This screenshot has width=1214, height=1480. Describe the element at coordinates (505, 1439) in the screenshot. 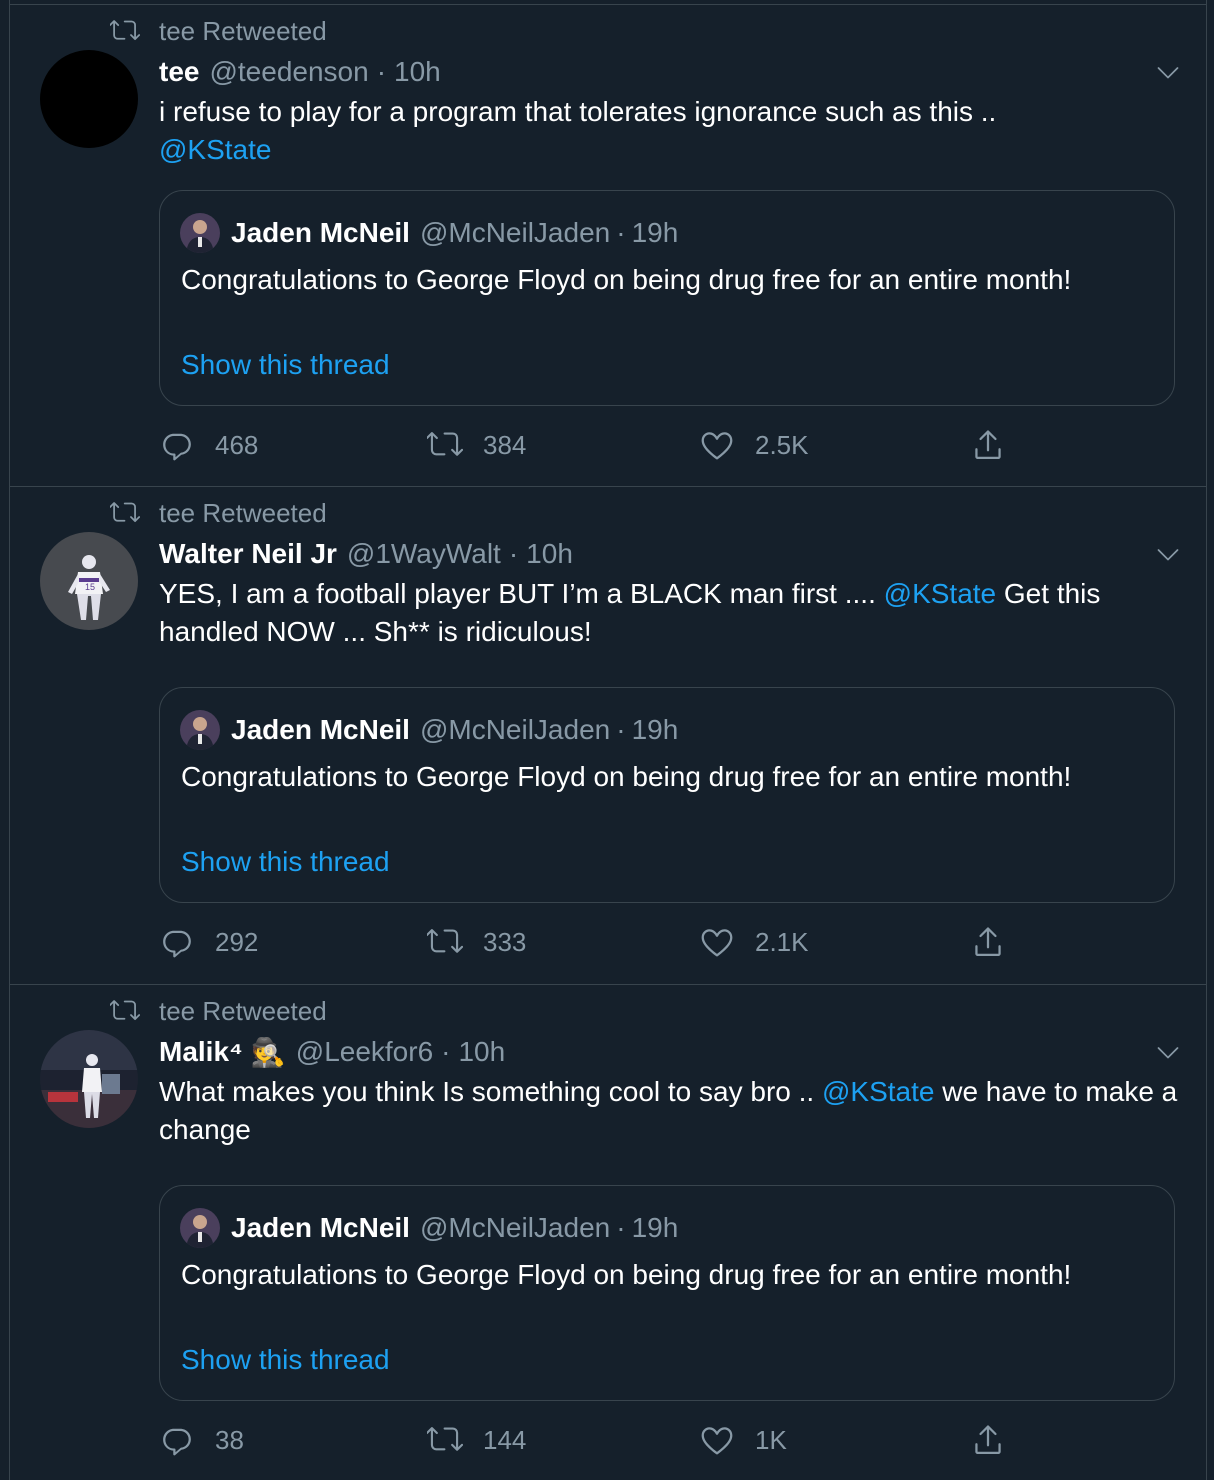

I see `retweet-count: 144` at that location.